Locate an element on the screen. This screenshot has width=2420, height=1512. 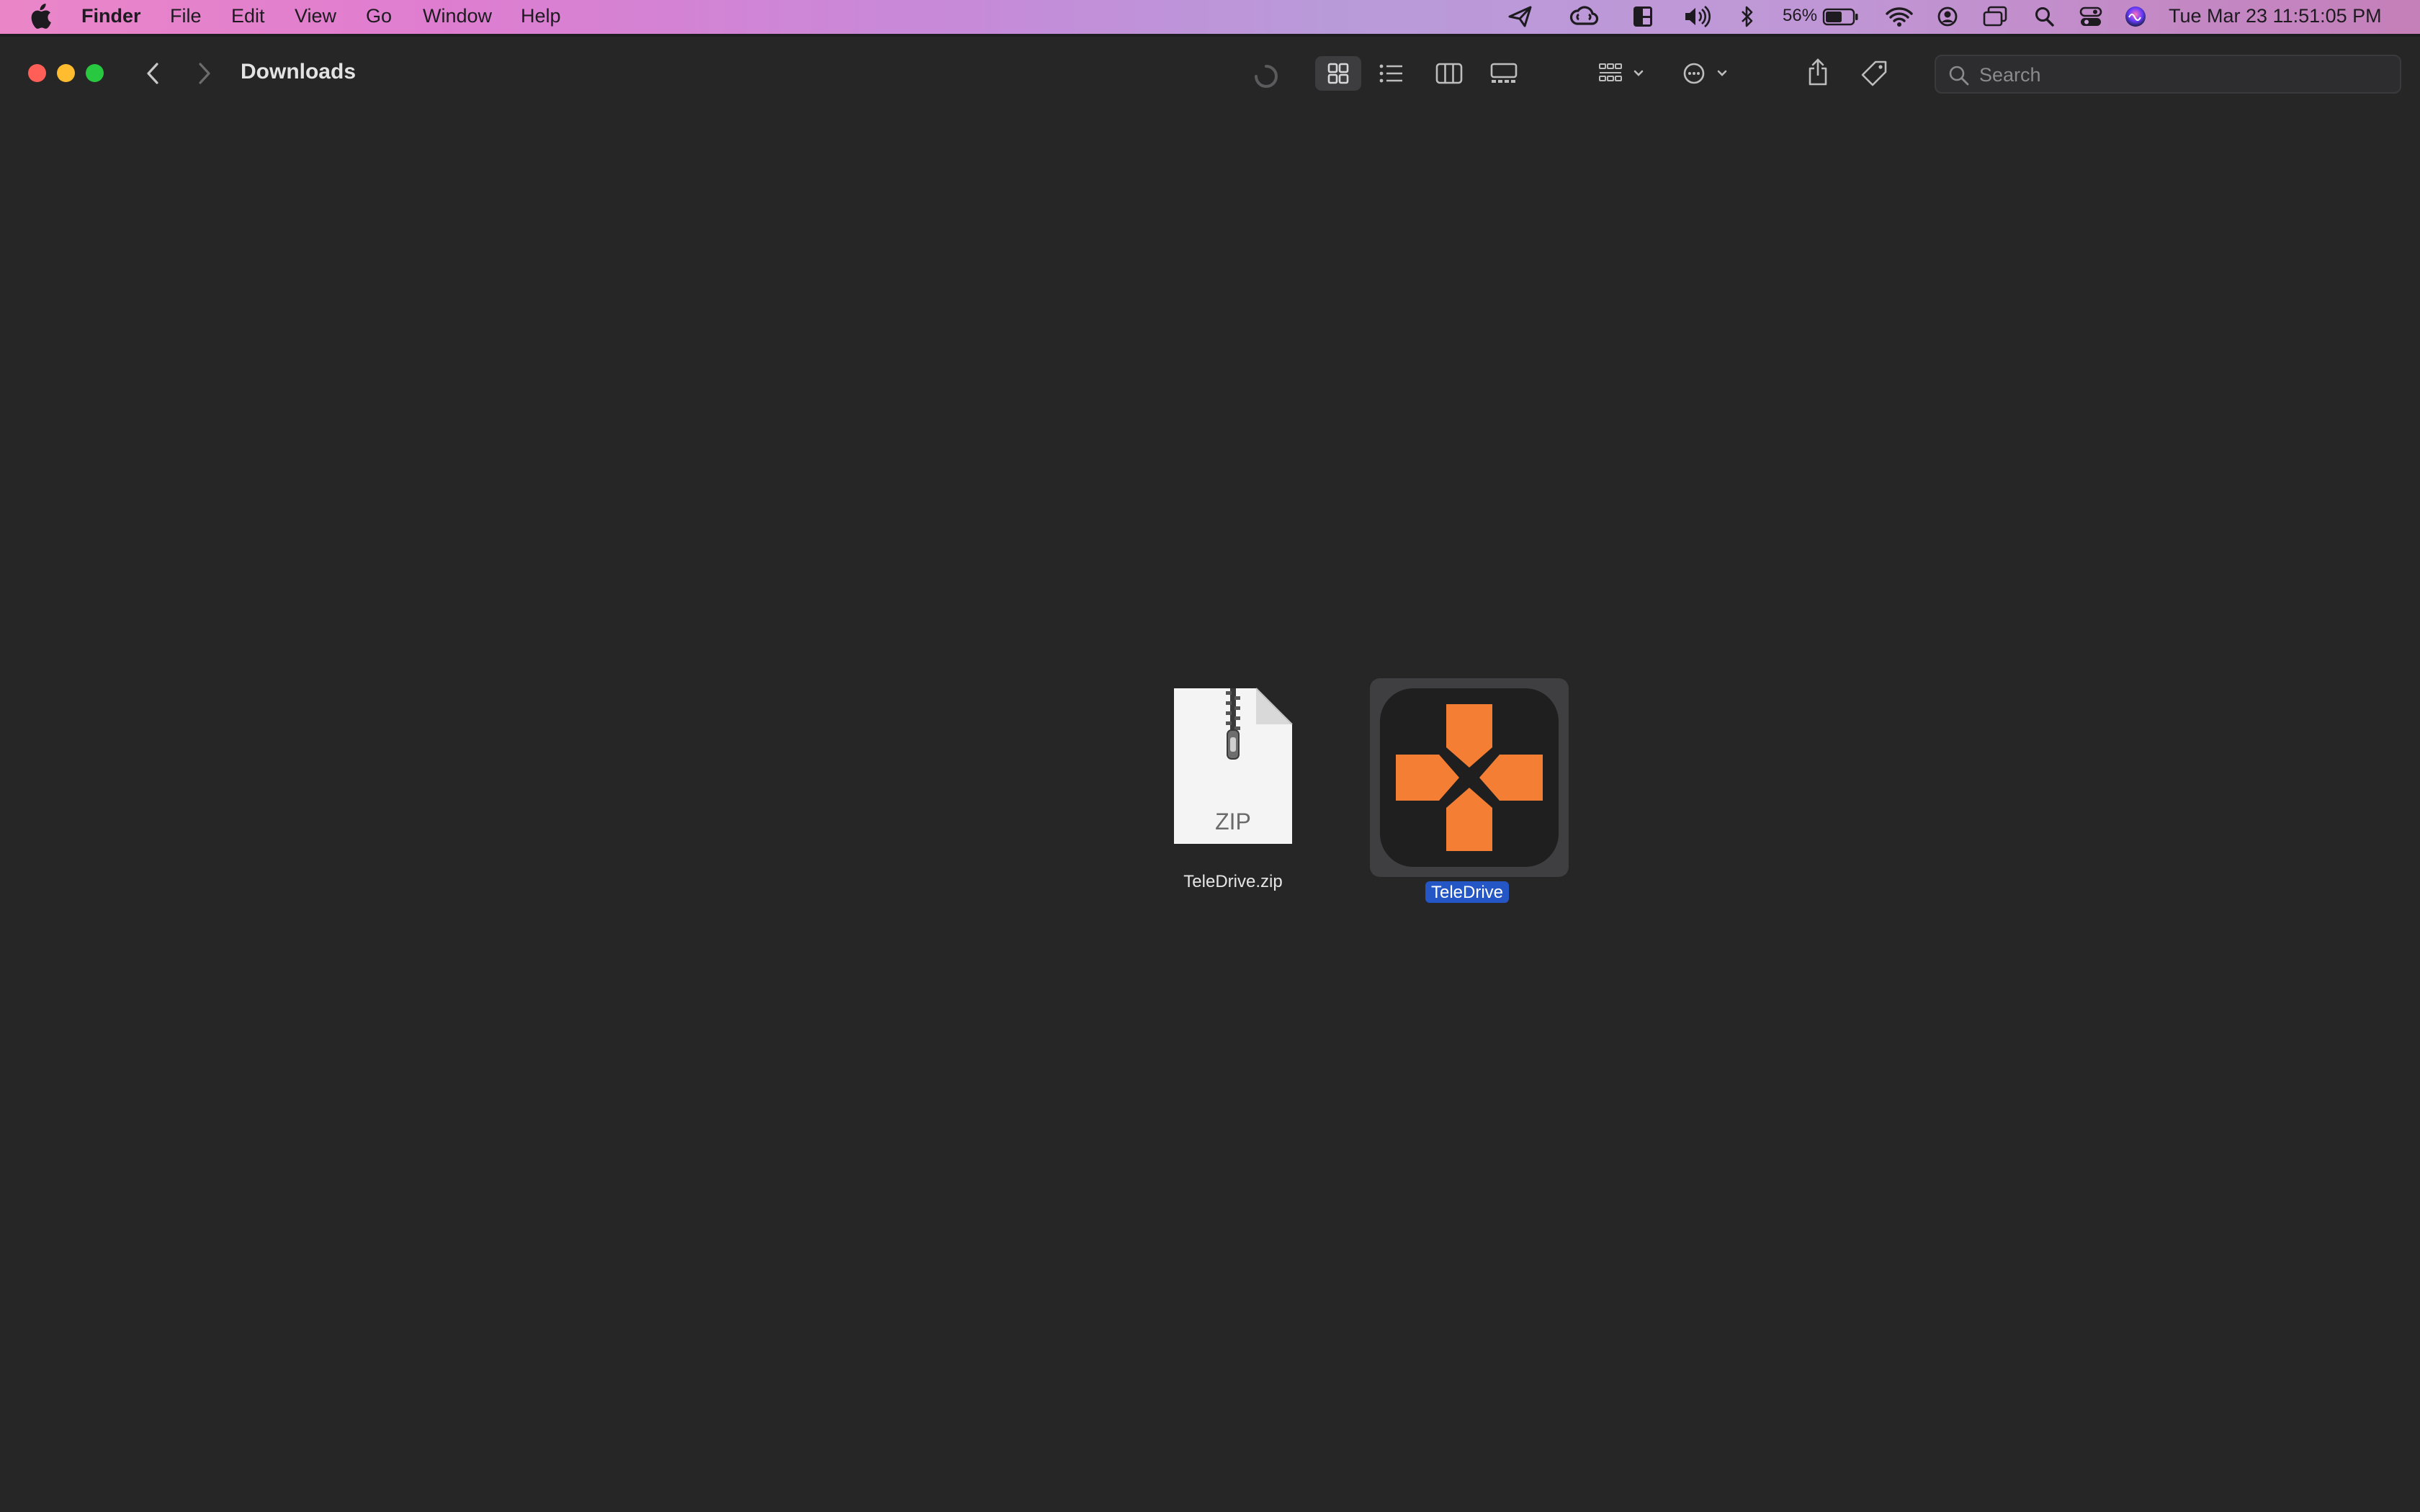
menu-clock: Tue Mar 23 11:51:05 PM is located at coordinates (2275, 16).